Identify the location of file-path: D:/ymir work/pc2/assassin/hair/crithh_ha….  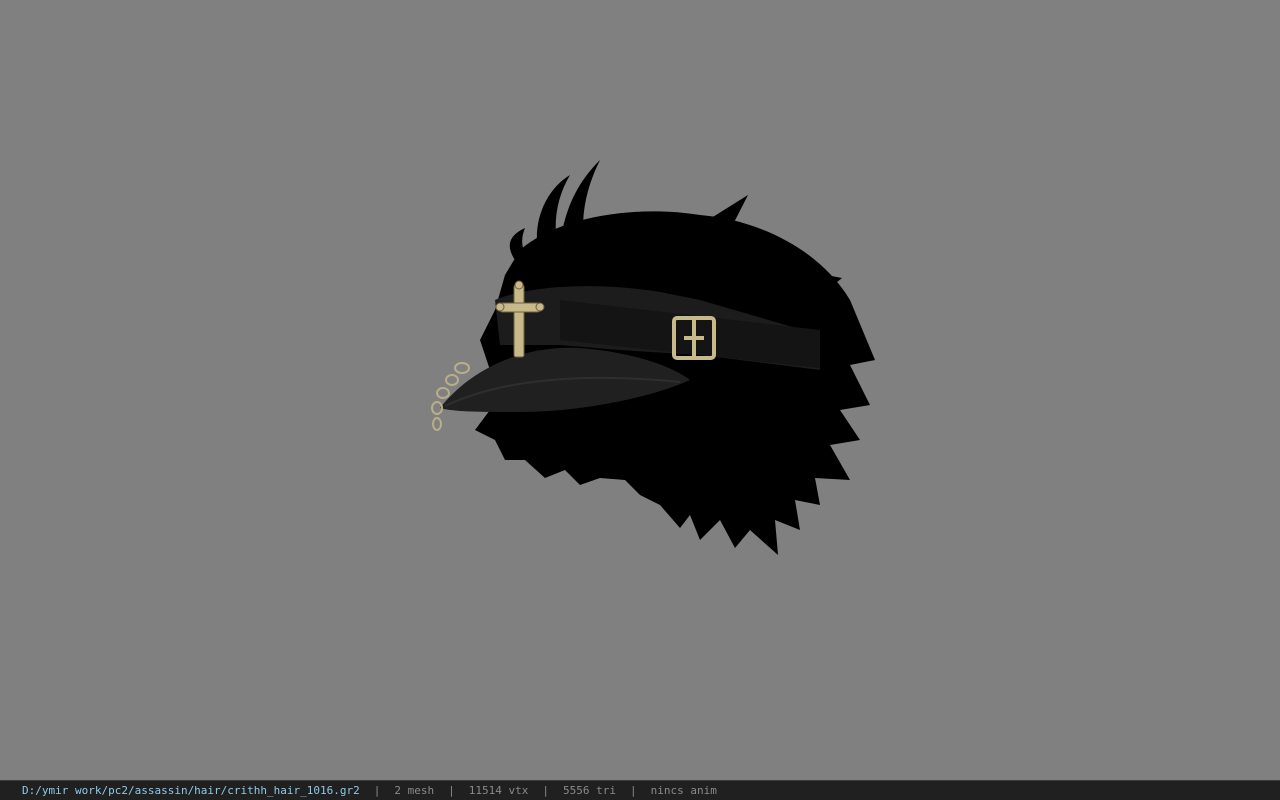
(191, 790).